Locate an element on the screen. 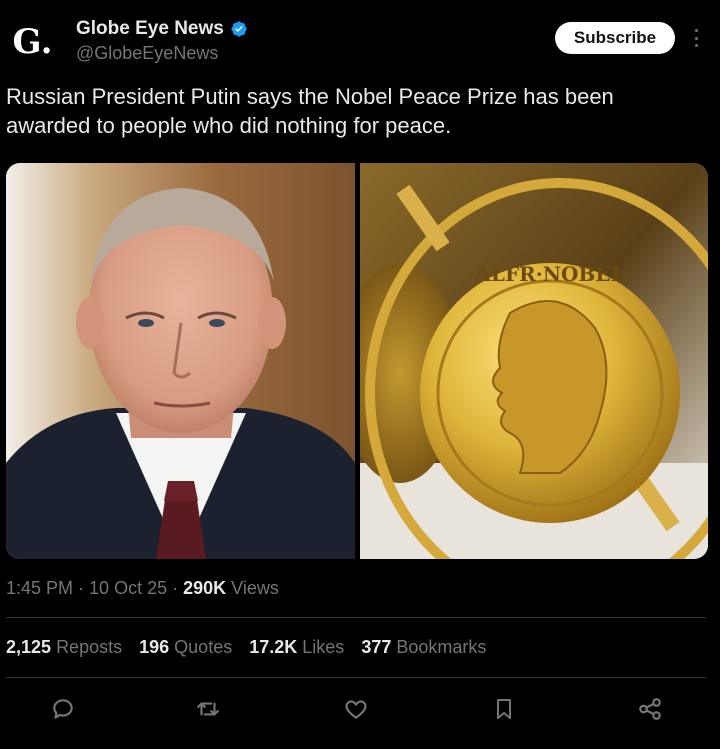 The width and height of the screenshot is (720, 749). quotes-stat: 196 Quotes is located at coordinates (185, 647).